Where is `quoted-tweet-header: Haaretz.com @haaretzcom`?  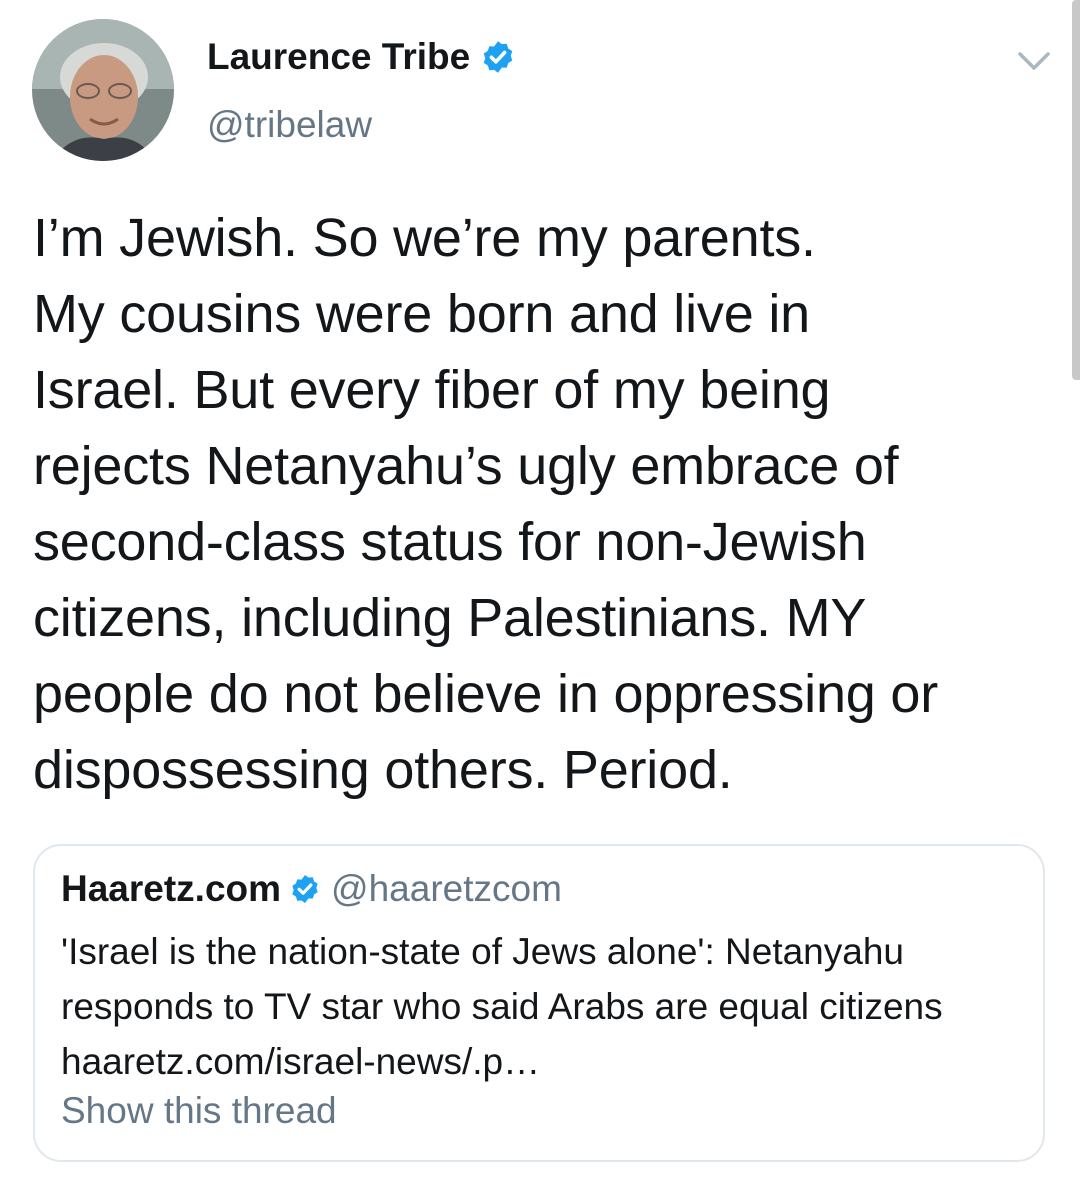
quoted-tweet-header: Haaretz.com @haaretzcom is located at coordinates (311, 889).